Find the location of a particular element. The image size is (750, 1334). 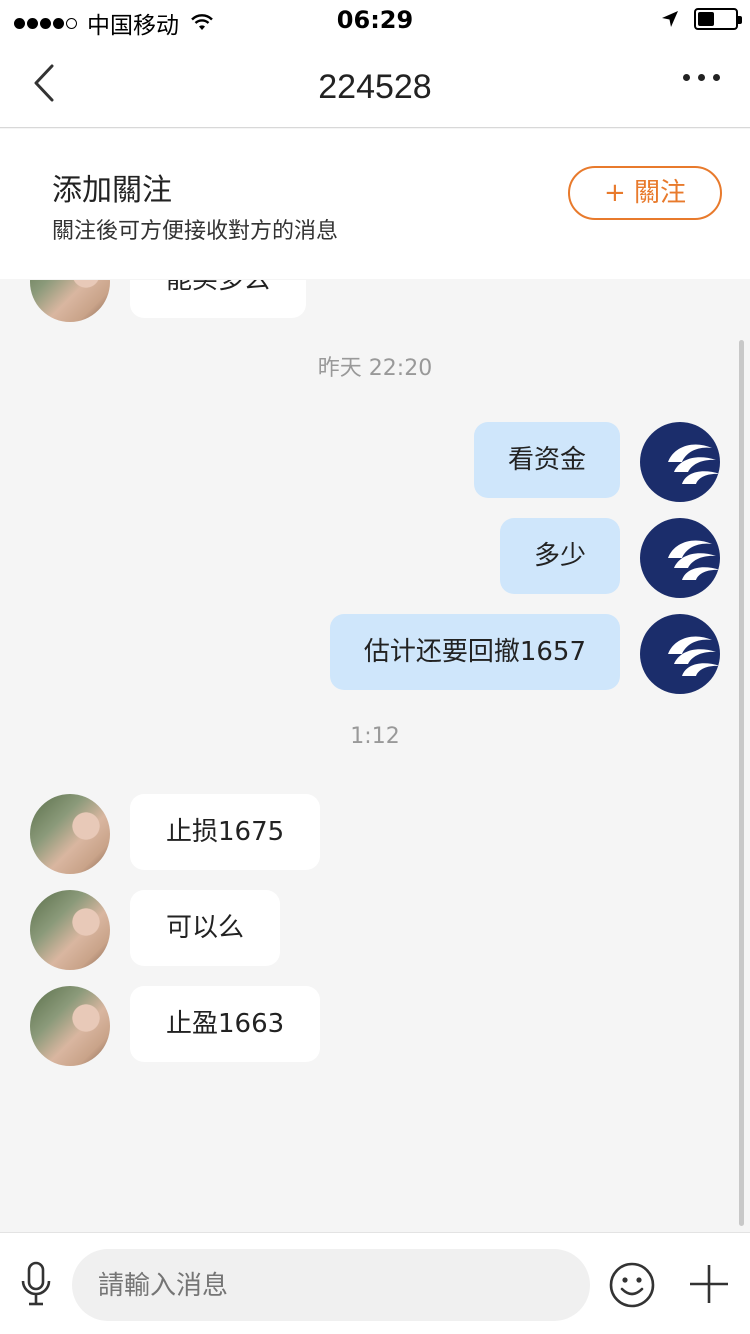

received-message-bubble: 止损1675 is located at coordinates (225, 832).